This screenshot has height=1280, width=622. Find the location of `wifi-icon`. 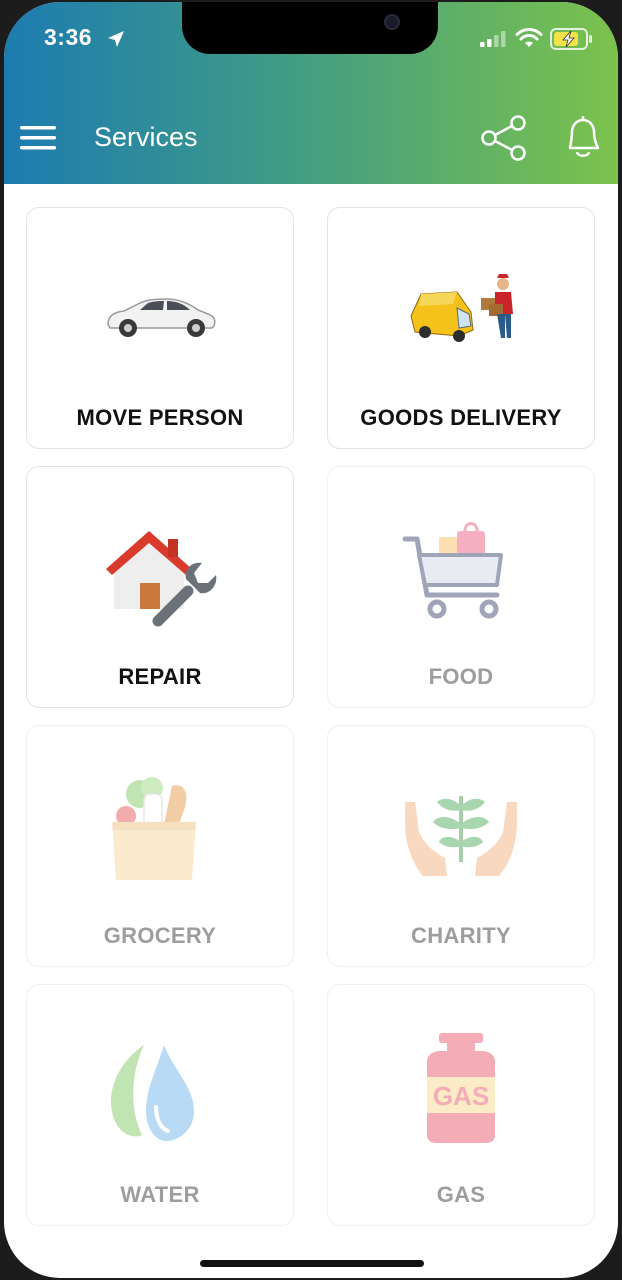

wifi-icon is located at coordinates (529, 37).